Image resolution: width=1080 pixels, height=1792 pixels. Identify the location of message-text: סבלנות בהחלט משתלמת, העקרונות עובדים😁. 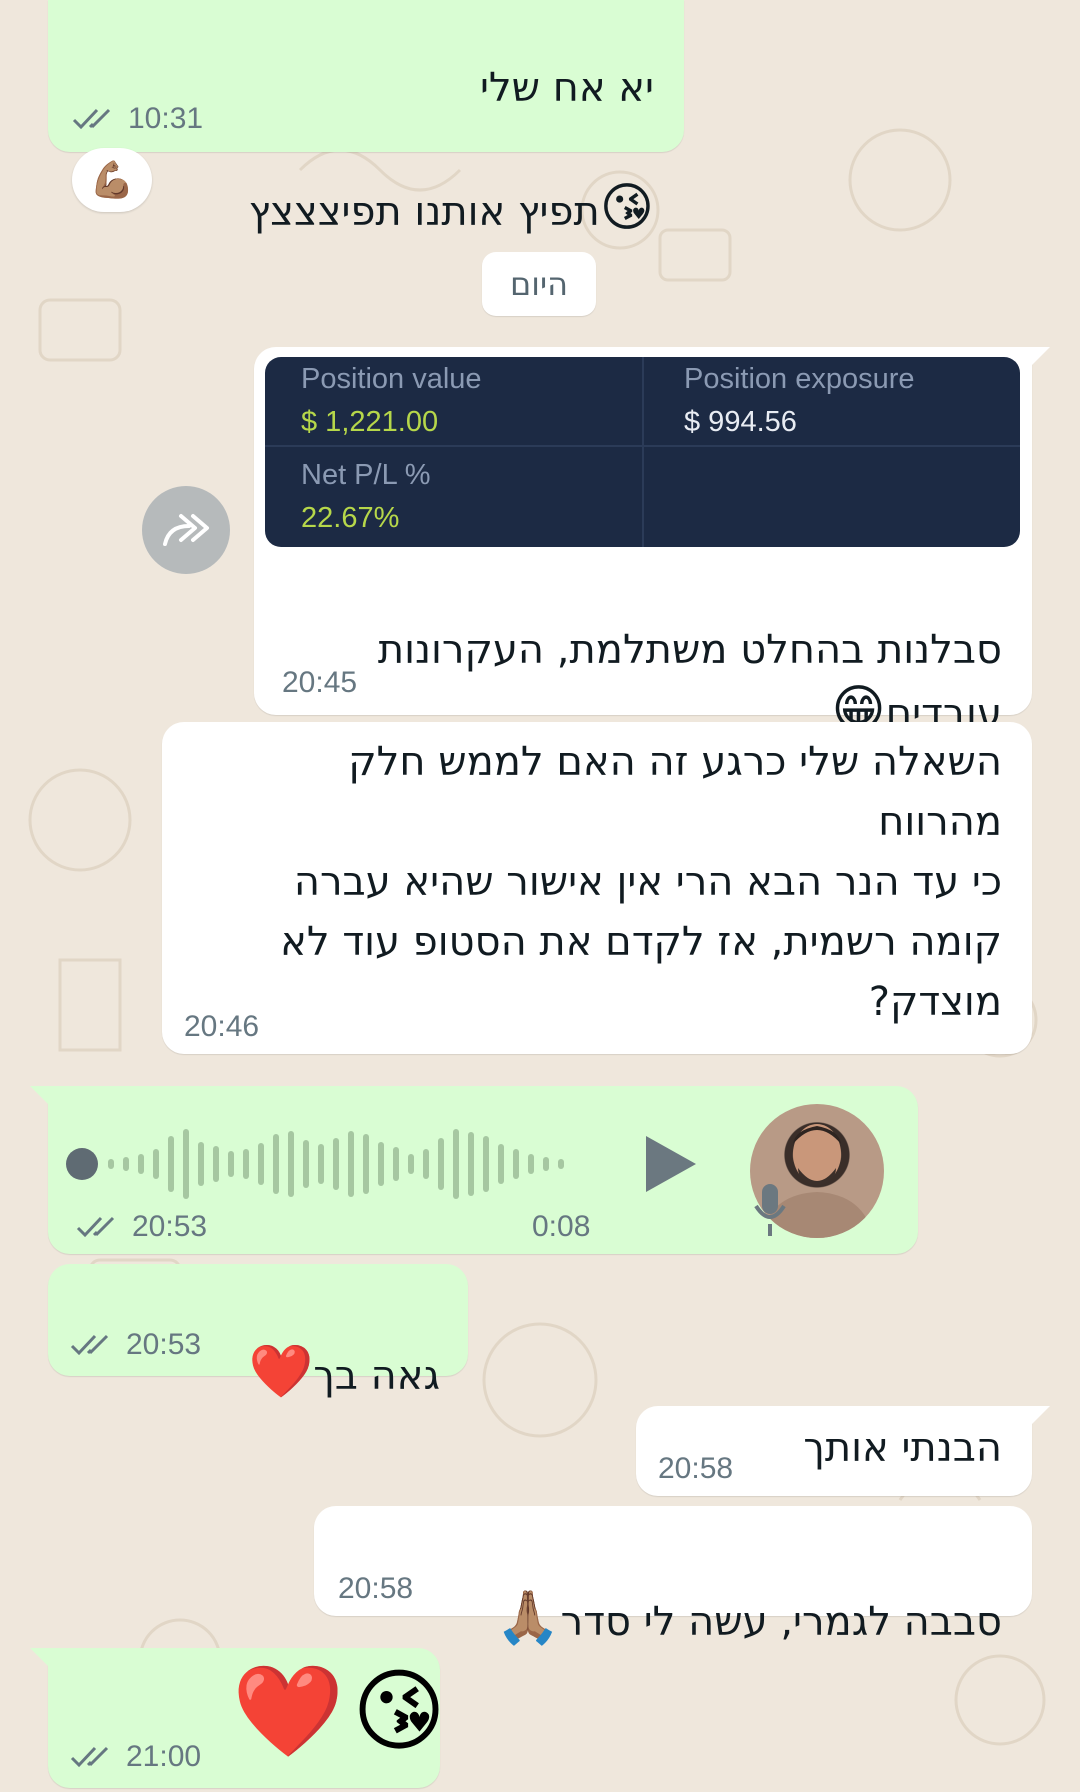
(689, 683).